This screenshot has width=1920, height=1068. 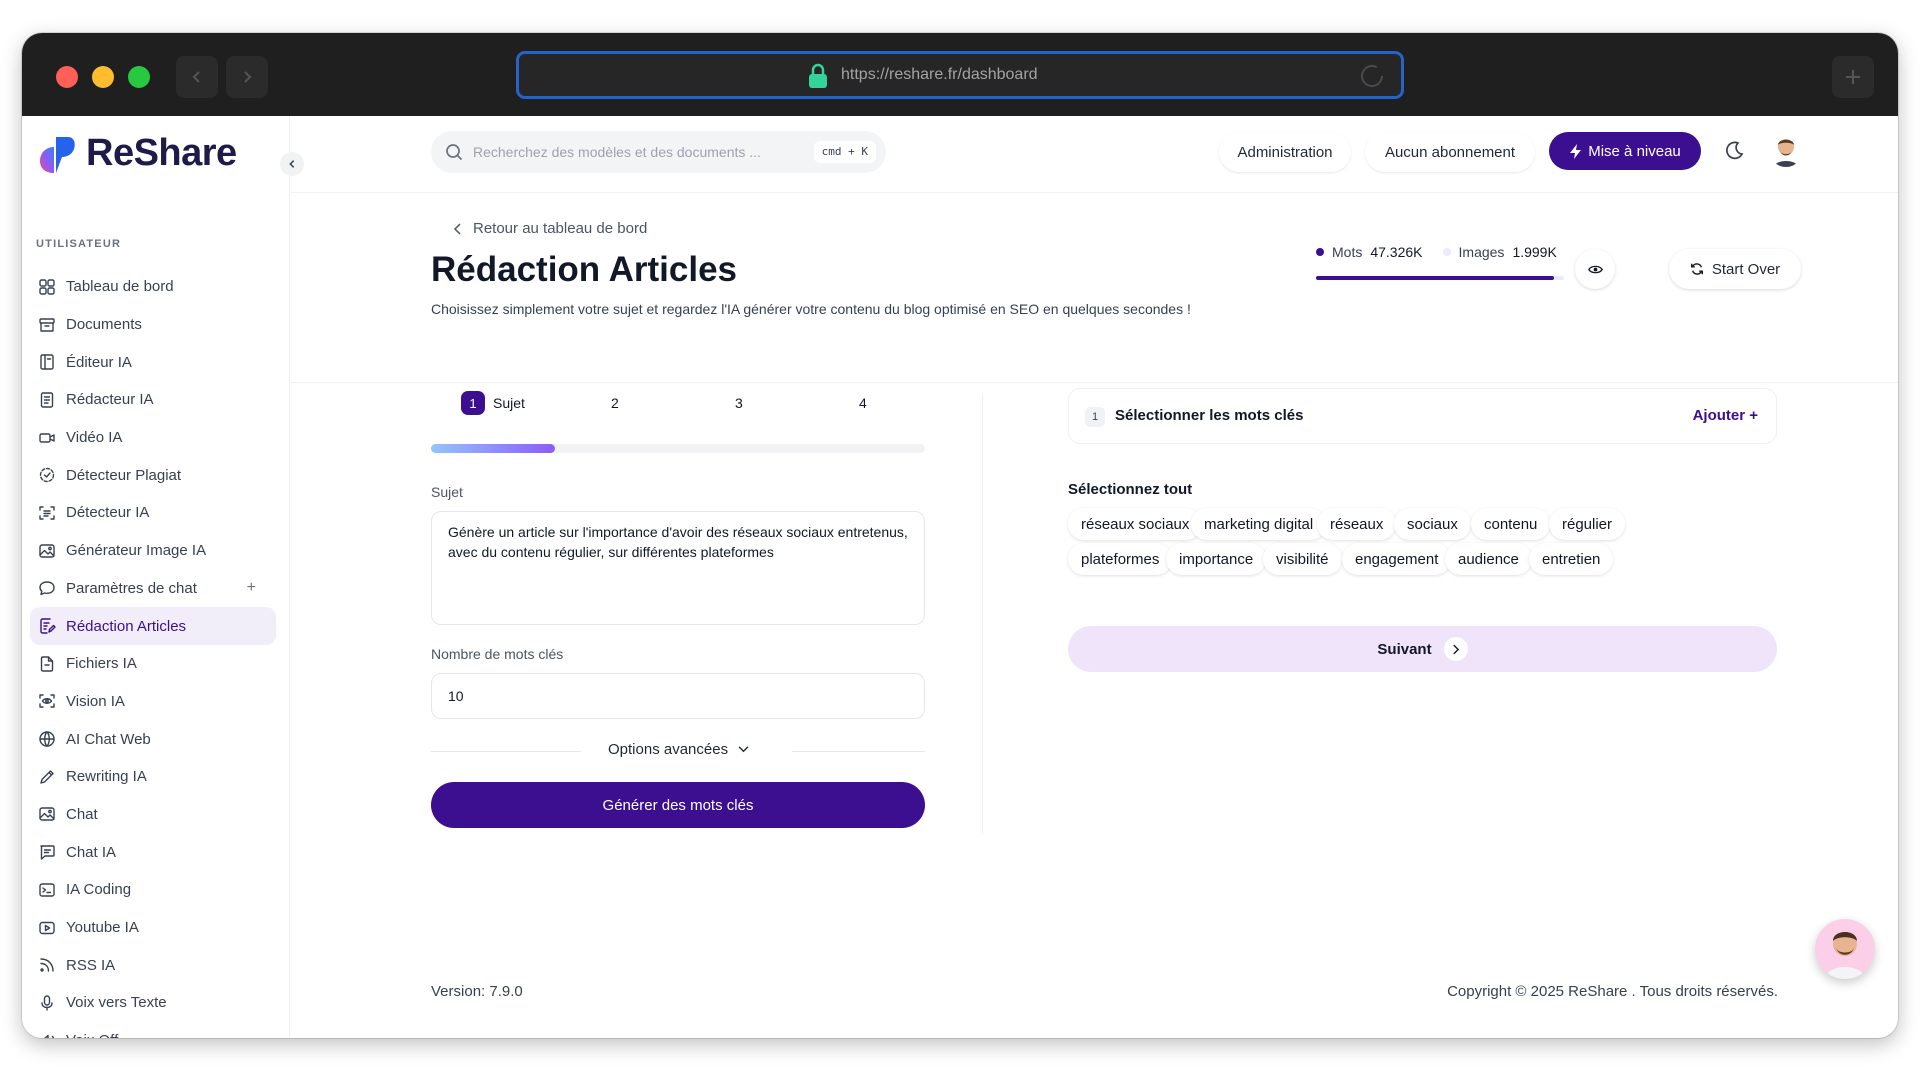 I want to click on keywords-step-number: 1, so click(x=1095, y=417).